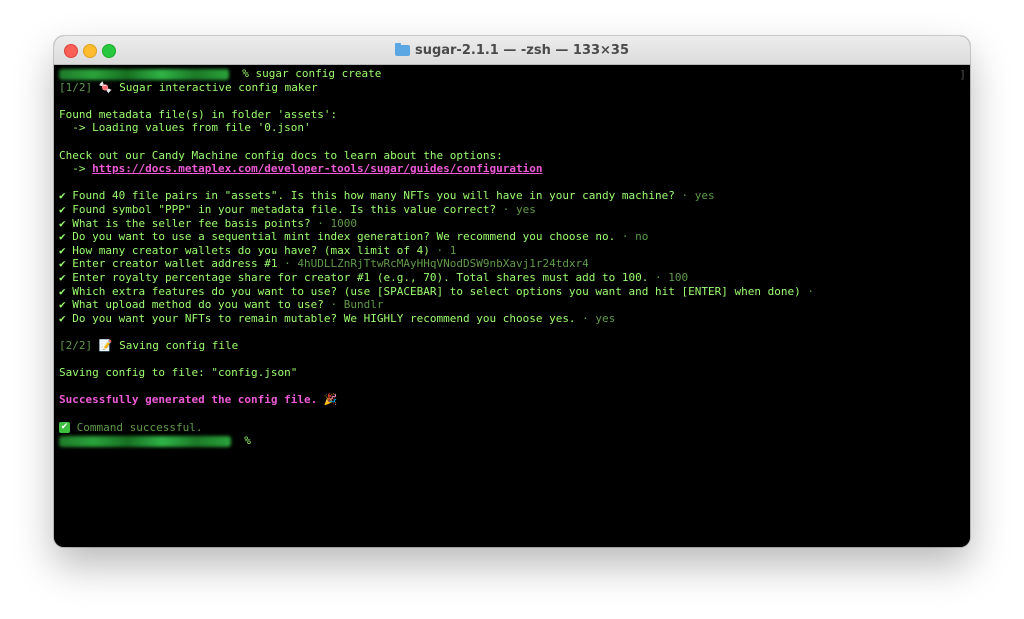  Describe the element at coordinates (139, 427) in the screenshot. I see `command-success-text: Command successful.` at that location.